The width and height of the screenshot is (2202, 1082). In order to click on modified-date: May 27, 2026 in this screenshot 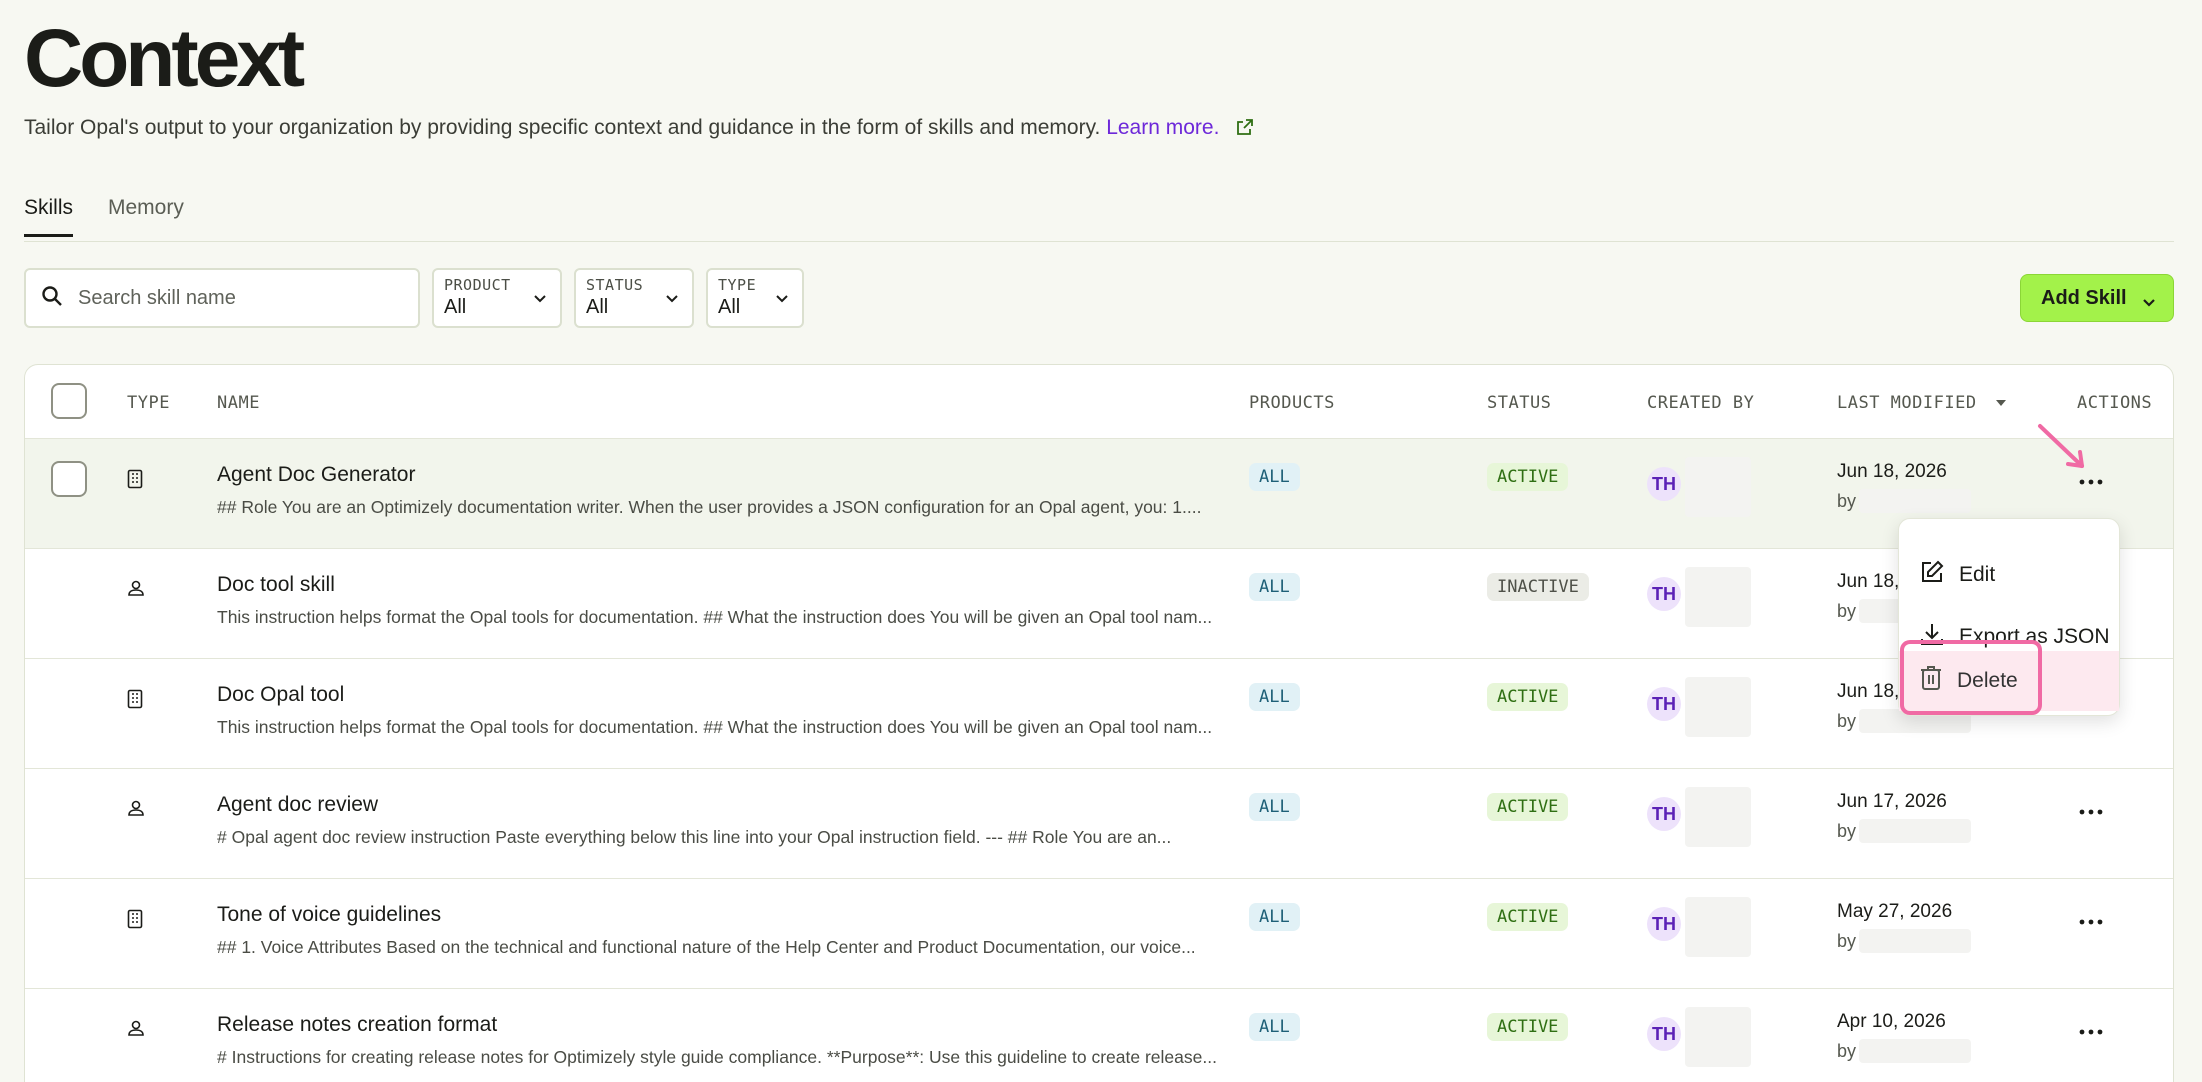, I will do `click(1895, 911)`.